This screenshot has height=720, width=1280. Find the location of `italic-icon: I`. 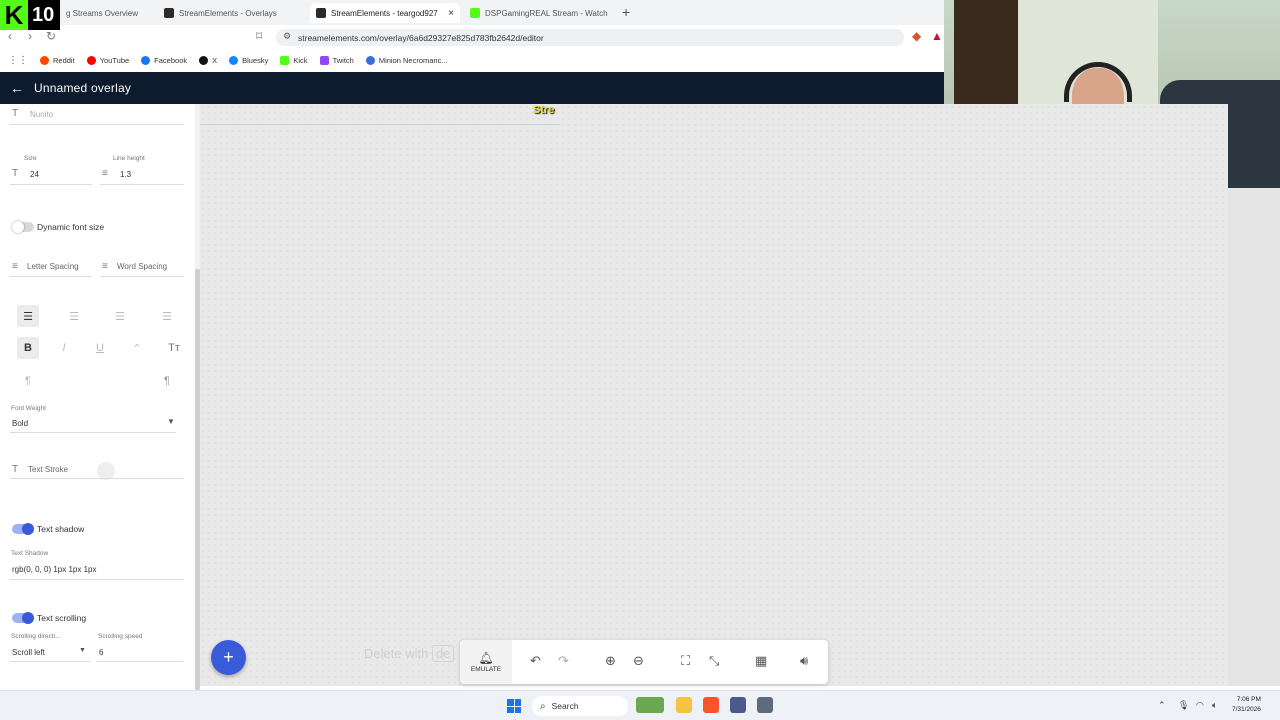

italic-icon: I is located at coordinates (64, 348).